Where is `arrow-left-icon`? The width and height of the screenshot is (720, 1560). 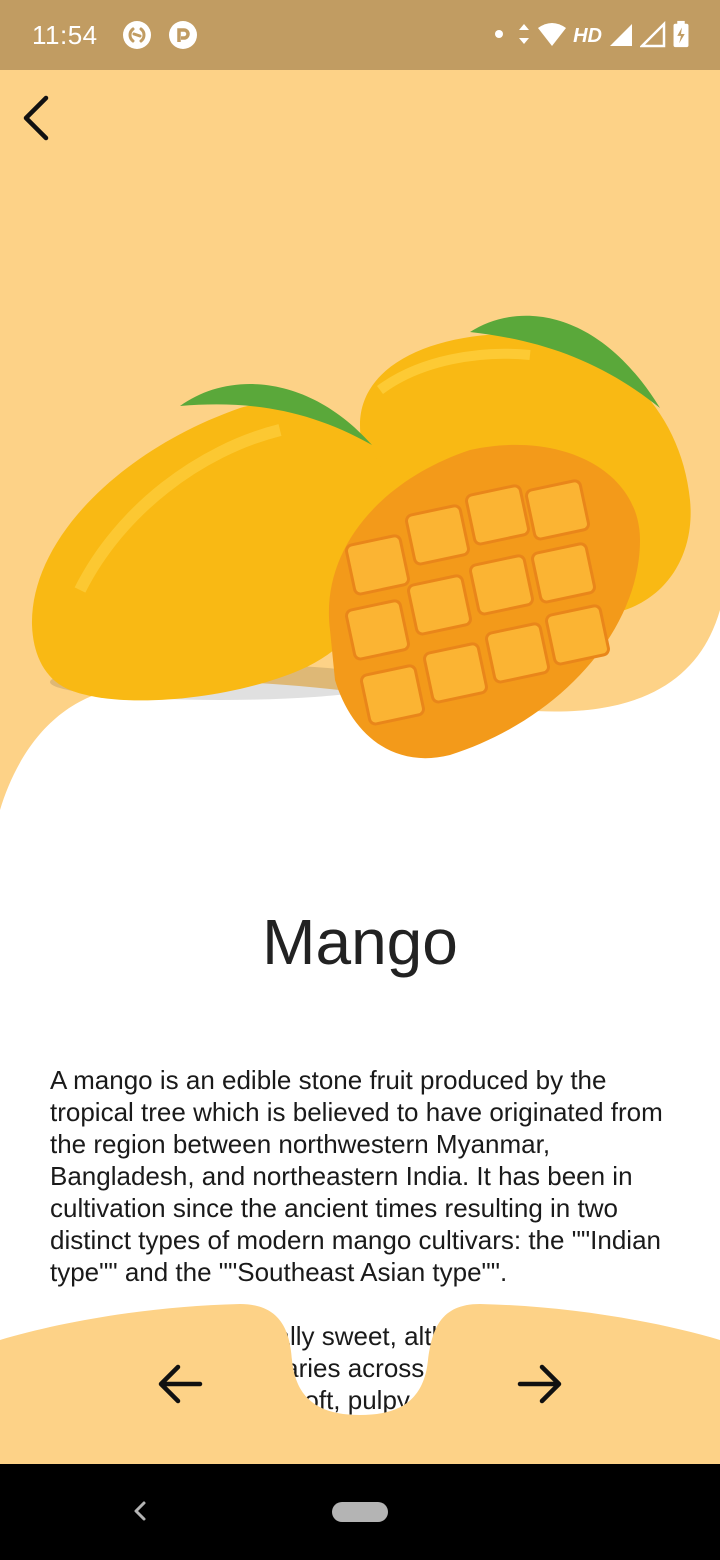
arrow-left-icon is located at coordinates (180, 1384).